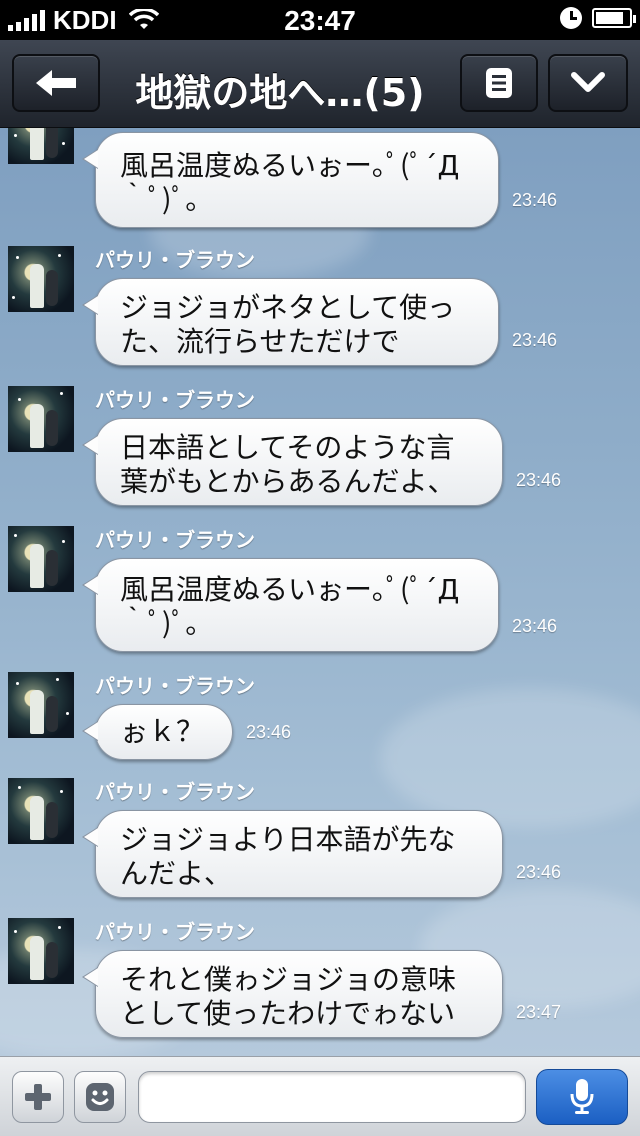 This screenshot has height=1136, width=640. Describe the element at coordinates (288, 839) in the screenshot. I see `message-line: ジョジョより日本語が先な` at that location.